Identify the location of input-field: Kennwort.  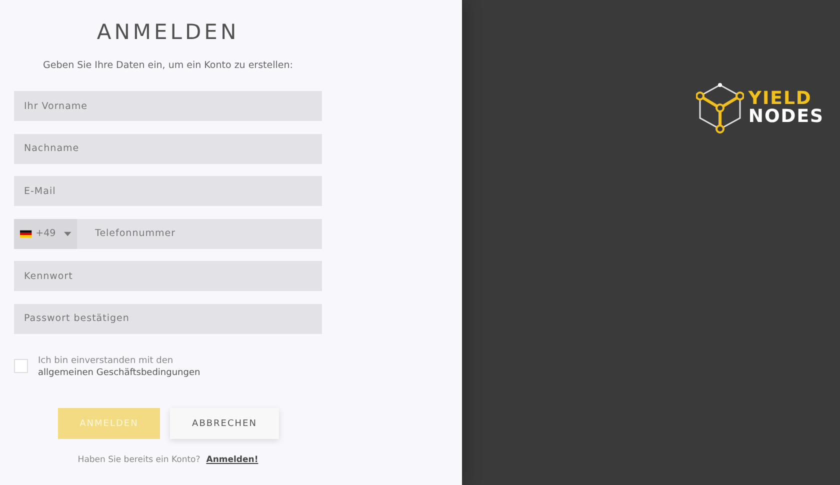
(168, 276).